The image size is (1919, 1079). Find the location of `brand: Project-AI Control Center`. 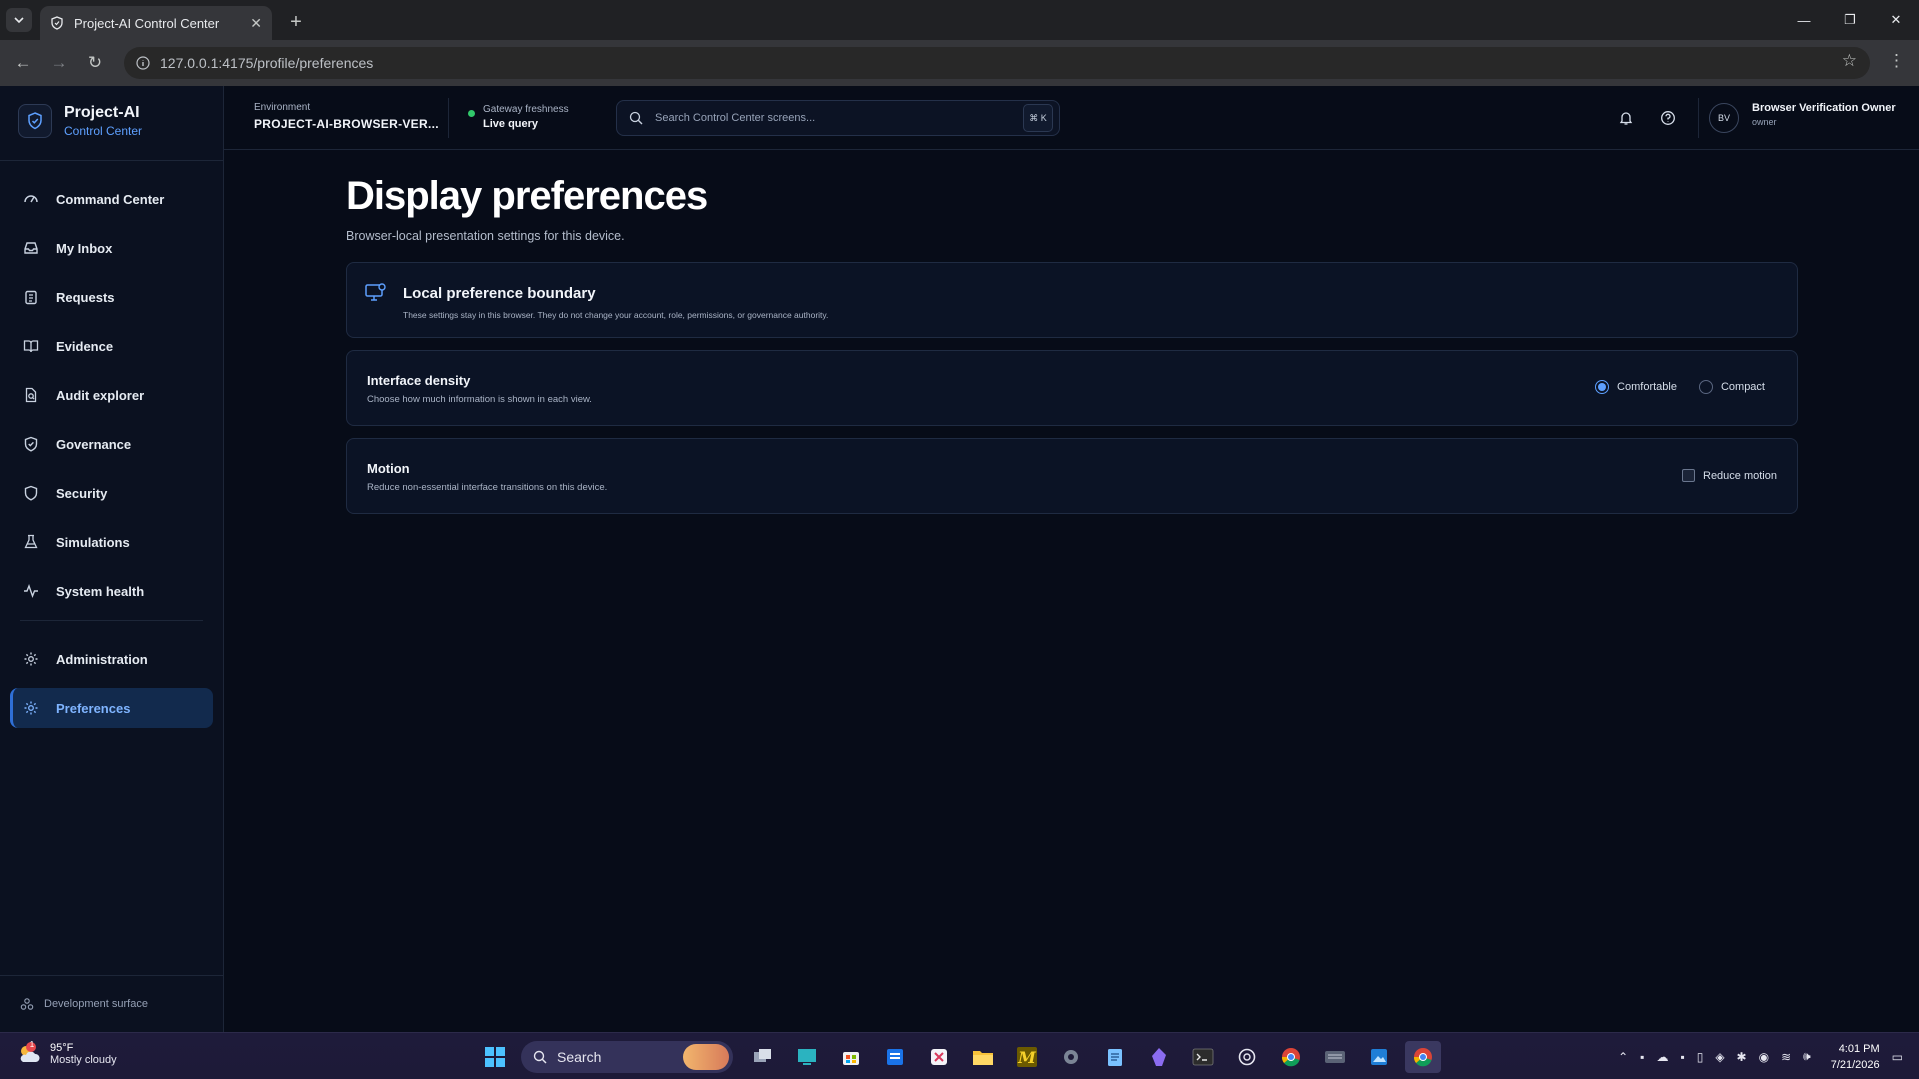

brand: Project-AI Control Center is located at coordinates (80, 121).